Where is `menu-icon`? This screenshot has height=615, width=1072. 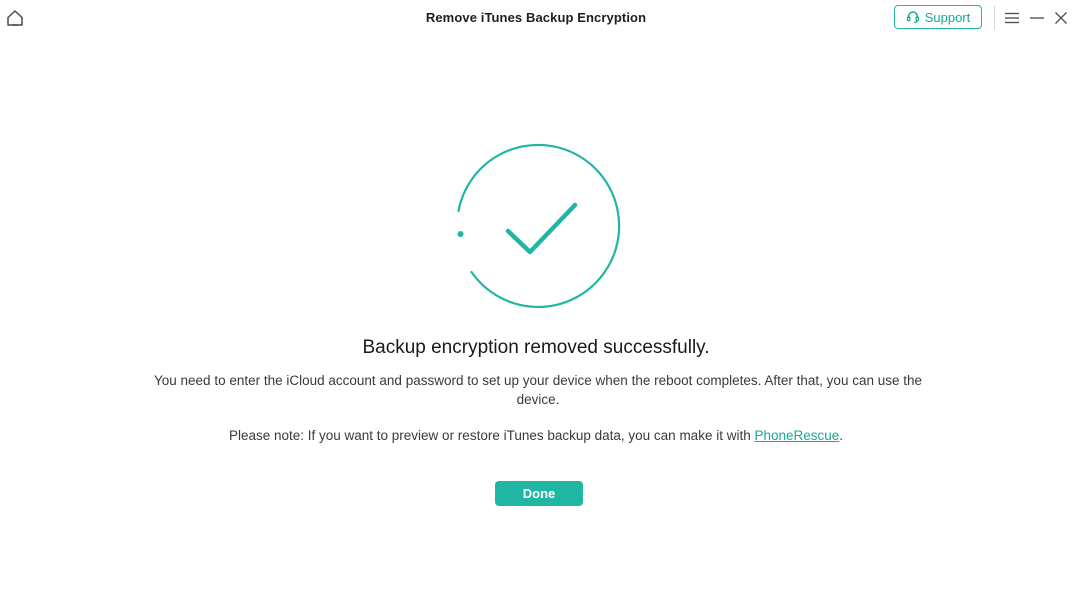
menu-icon is located at coordinates (1012, 18).